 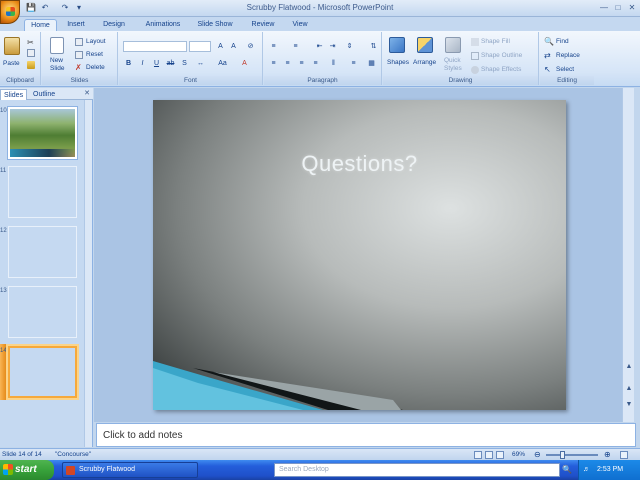 I want to click on find-icon: 🔍, so click(x=549, y=42).